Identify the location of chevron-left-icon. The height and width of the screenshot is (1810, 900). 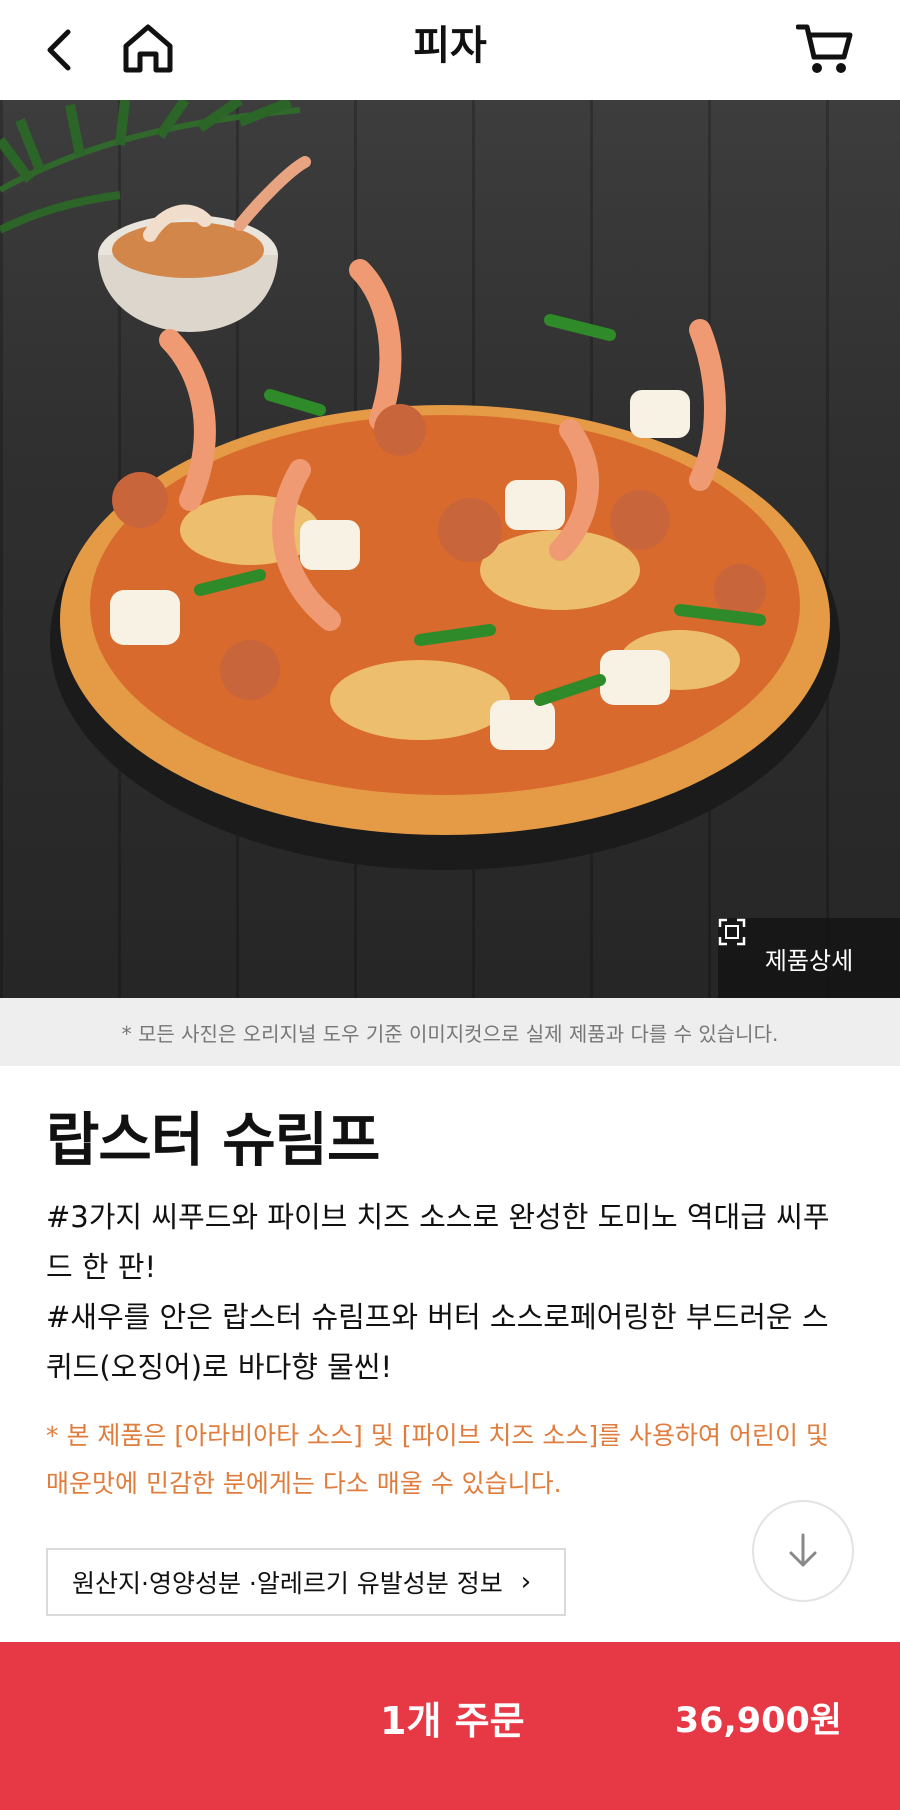
(59, 50).